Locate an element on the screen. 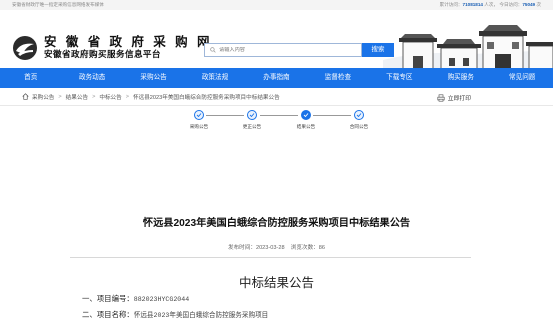 This screenshot has height=320, width=553. view-count: 86 is located at coordinates (322, 248).